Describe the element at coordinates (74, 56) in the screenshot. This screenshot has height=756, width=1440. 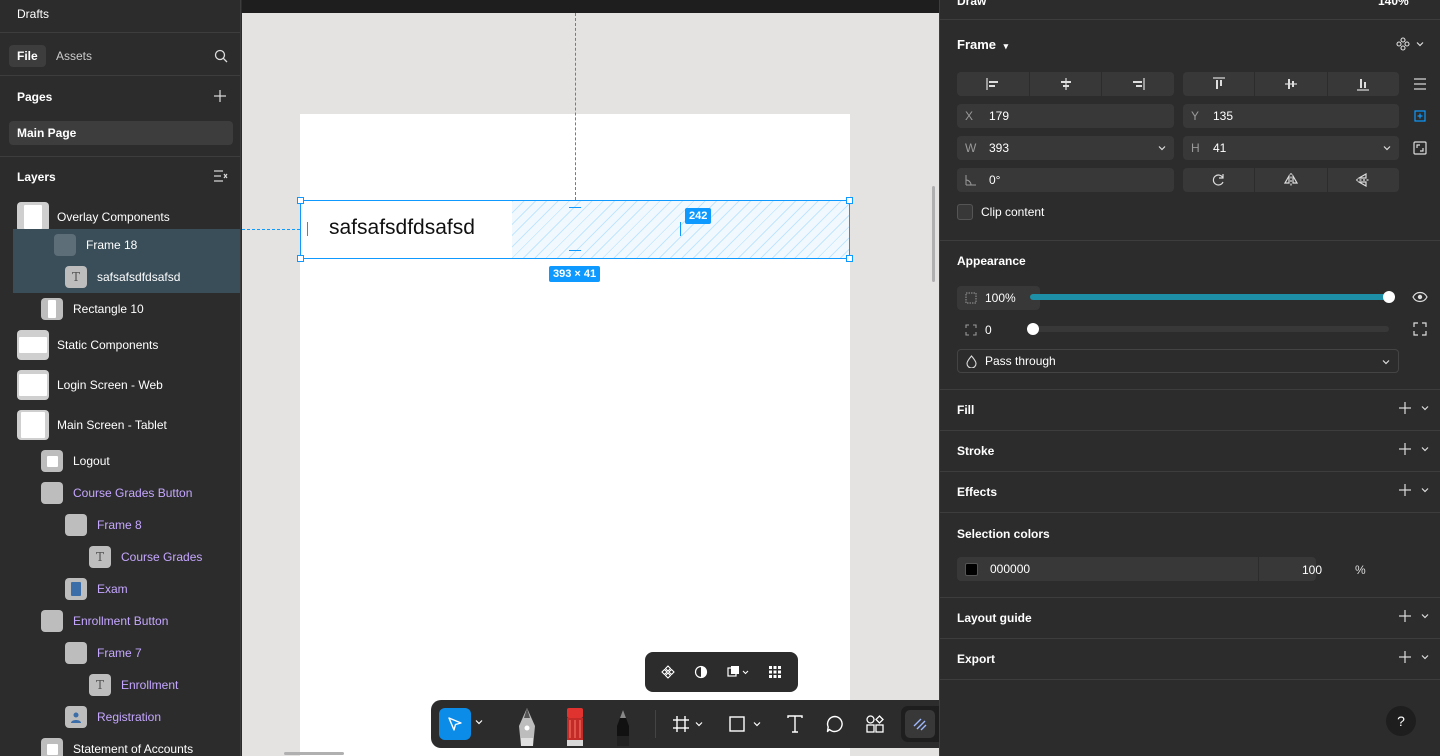
I see `tab-assets: Assets` at that location.